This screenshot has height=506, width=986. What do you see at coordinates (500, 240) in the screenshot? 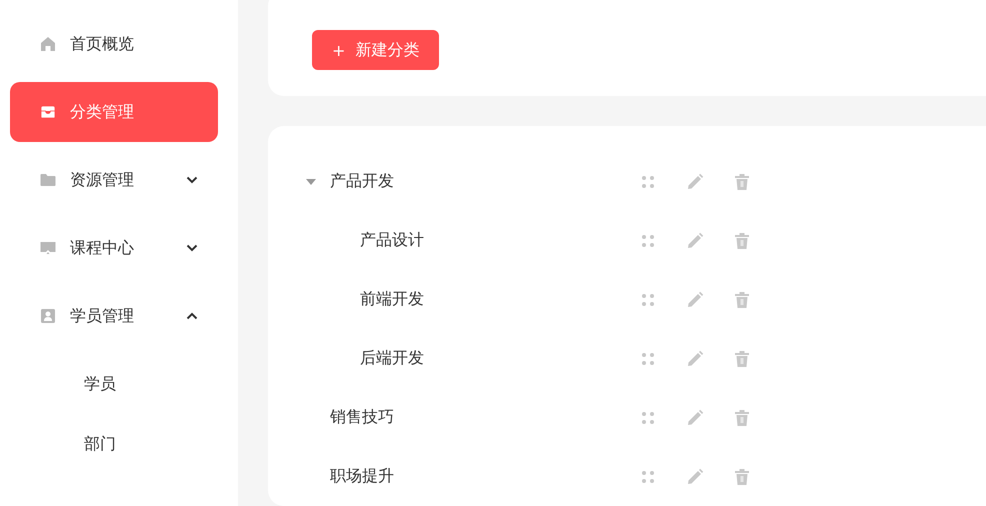
I see `tree-item: 产品设计` at bounding box center [500, 240].